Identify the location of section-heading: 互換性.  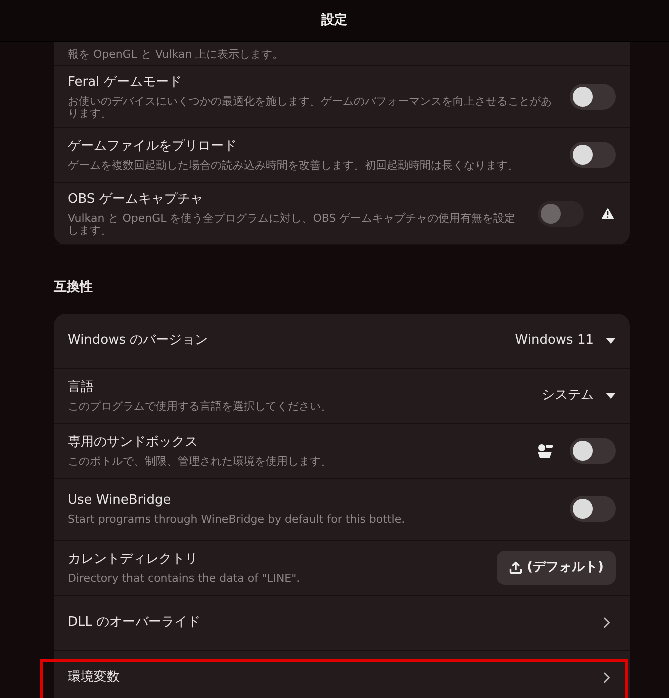
(74, 288).